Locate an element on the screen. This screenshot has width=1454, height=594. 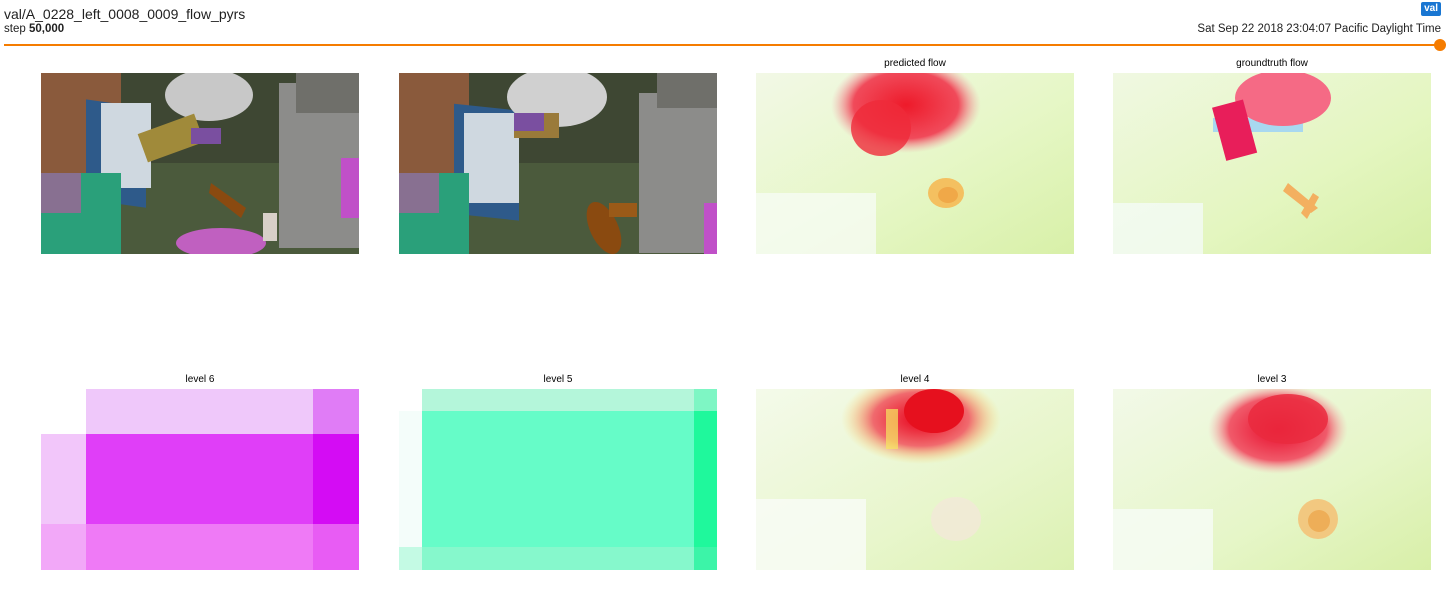
step-slider is located at coordinates (725, 45).